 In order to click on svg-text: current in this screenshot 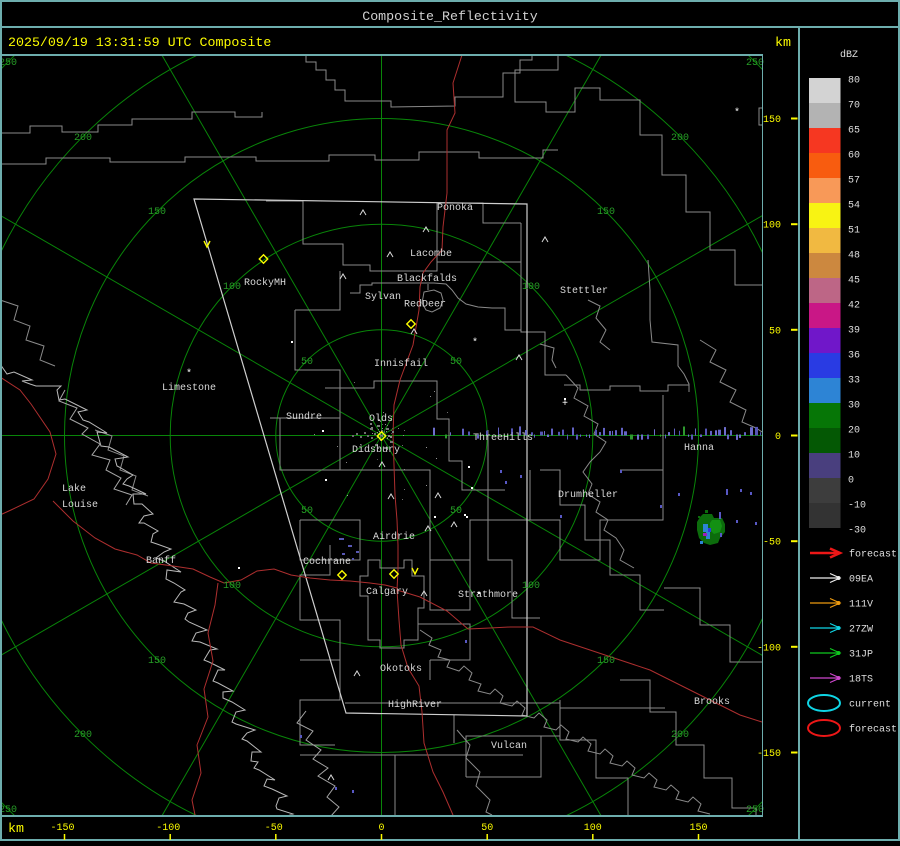, I will do `click(870, 705)`.